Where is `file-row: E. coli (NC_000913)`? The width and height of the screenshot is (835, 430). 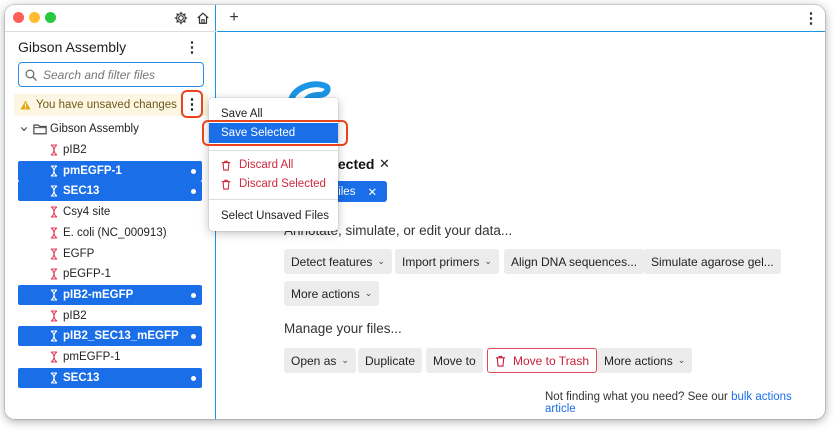 file-row: E. coli (NC_000913) is located at coordinates (110, 233).